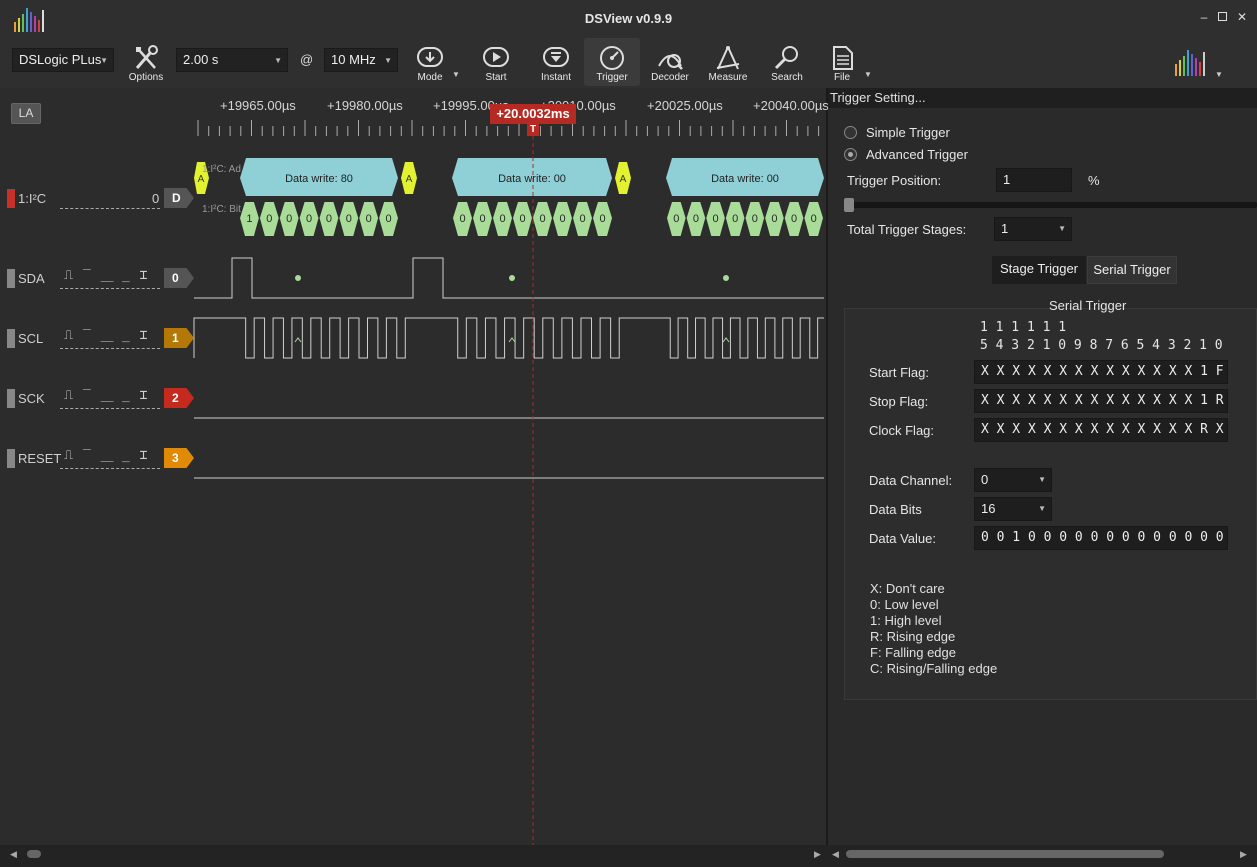  Describe the element at coordinates (849, 205) in the screenshot. I see `trigger-position-slider-handle` at that location.